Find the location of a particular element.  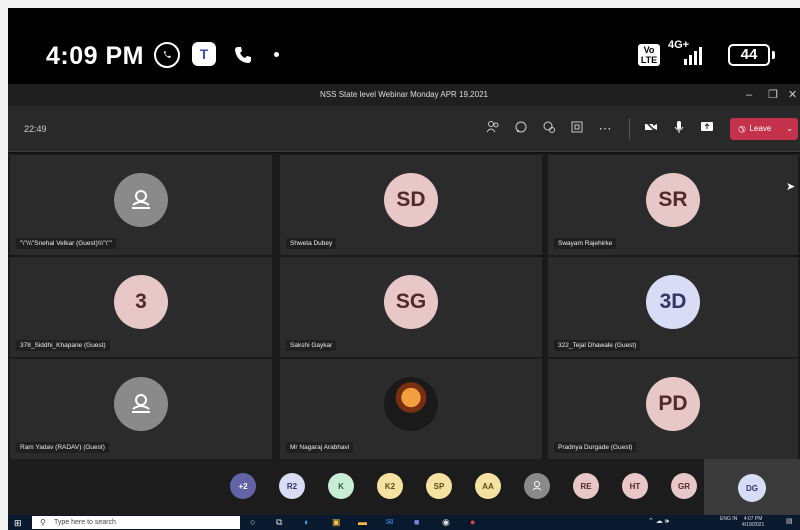

participant-name: Mr Nagaraj Arabhavi is located at coordinates (320, 447).